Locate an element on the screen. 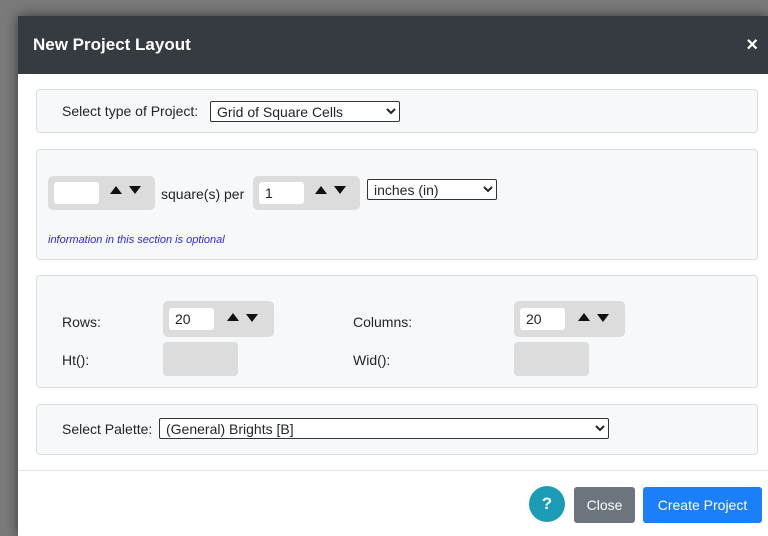  rows-input: 20 is located at coordinates (191, 319).